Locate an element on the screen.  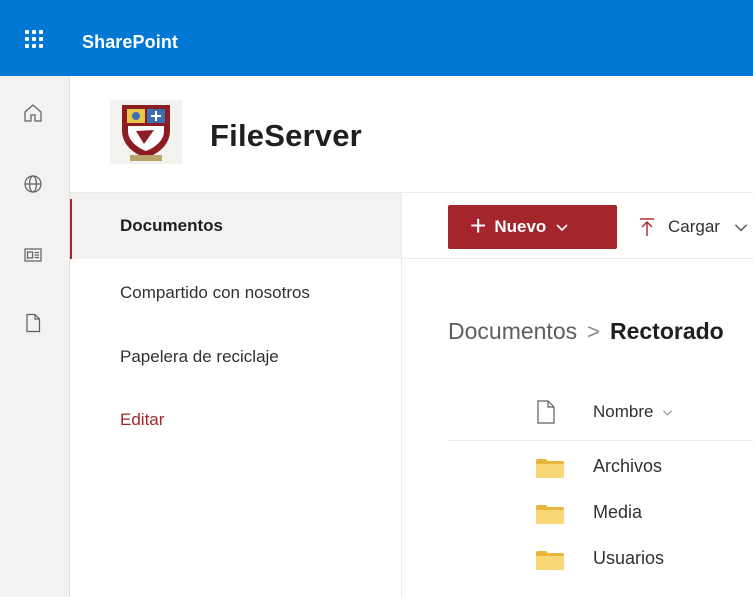
list-item: Archivos is located at coordinates (600, 467).